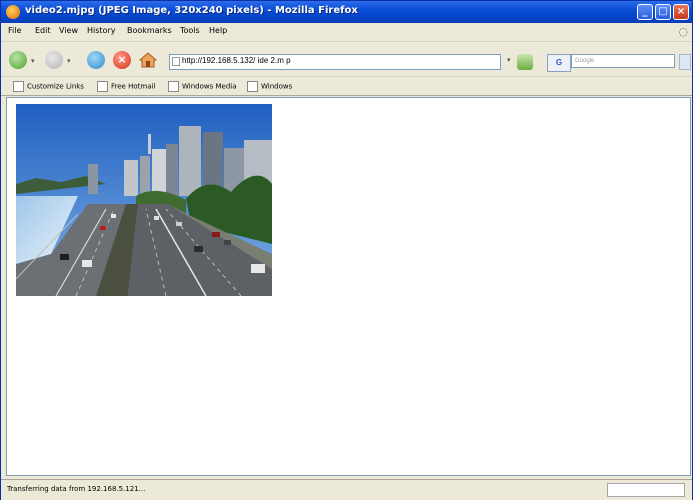 The image size is (693, 500). What do you see at coordinates (559, 63) in the screenshot?
I see `search-engine-selector: G` at bounding box center [559, 63].